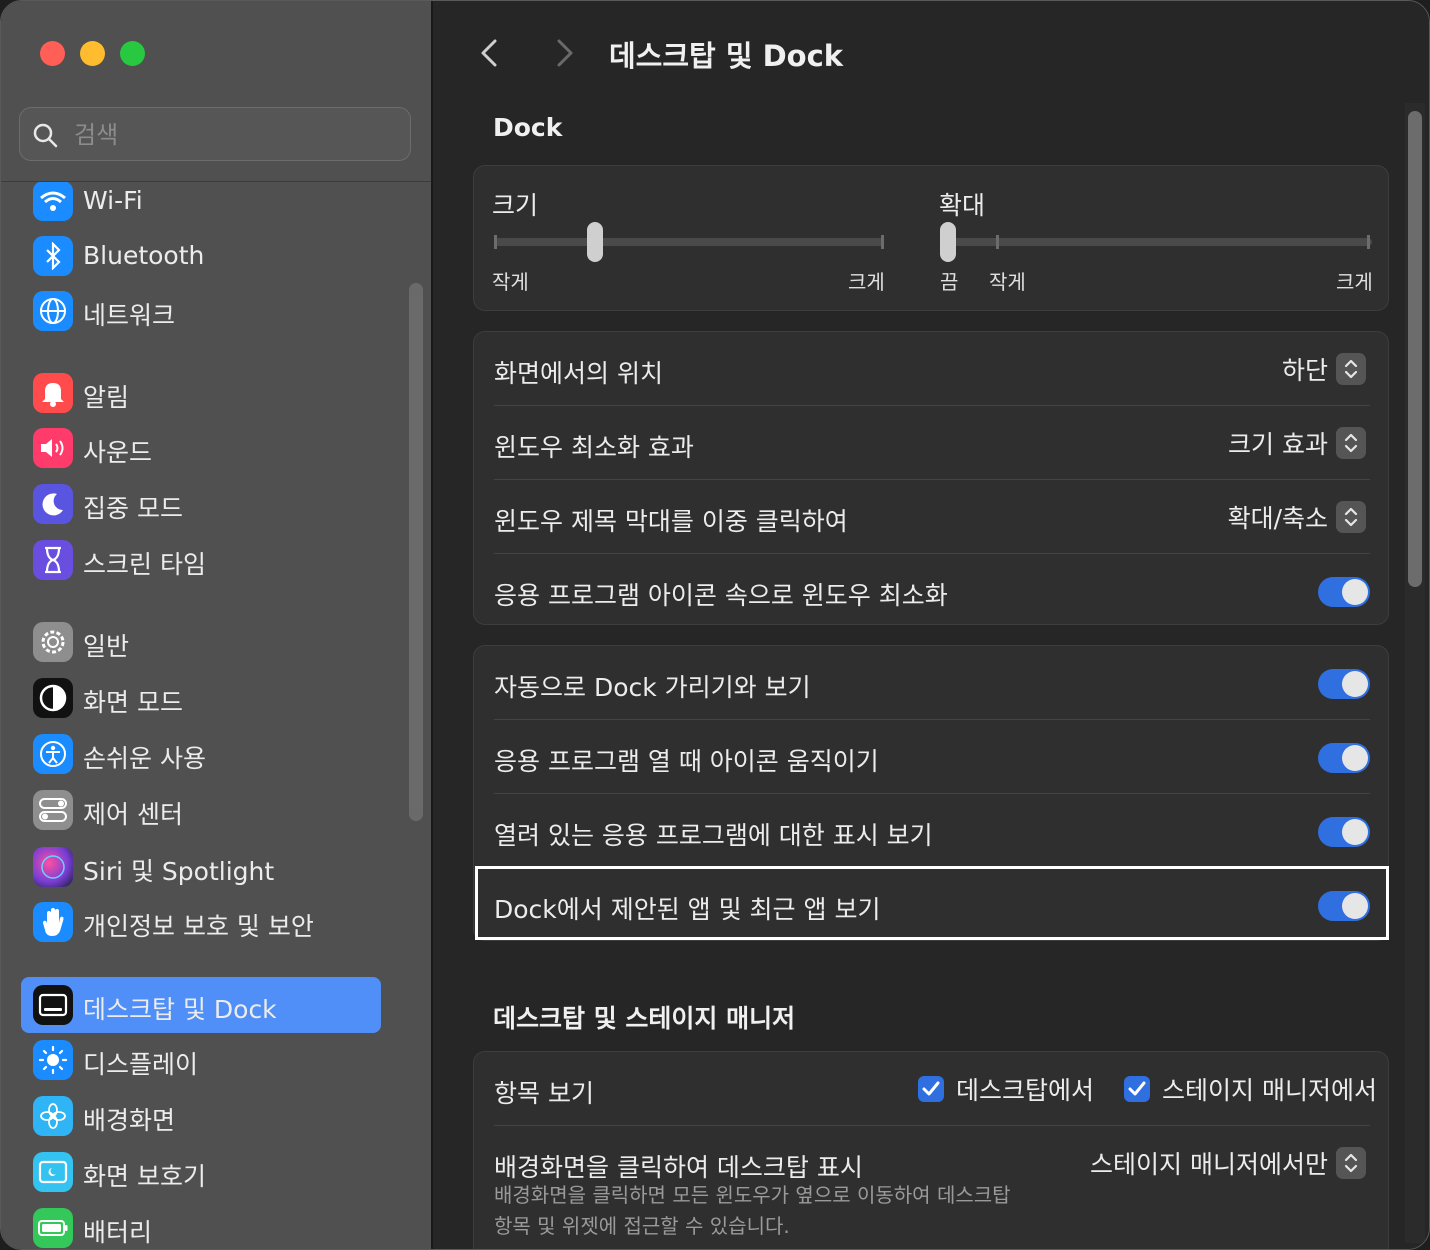  I want to click on position-popup: 하단, so click(1324, 369).